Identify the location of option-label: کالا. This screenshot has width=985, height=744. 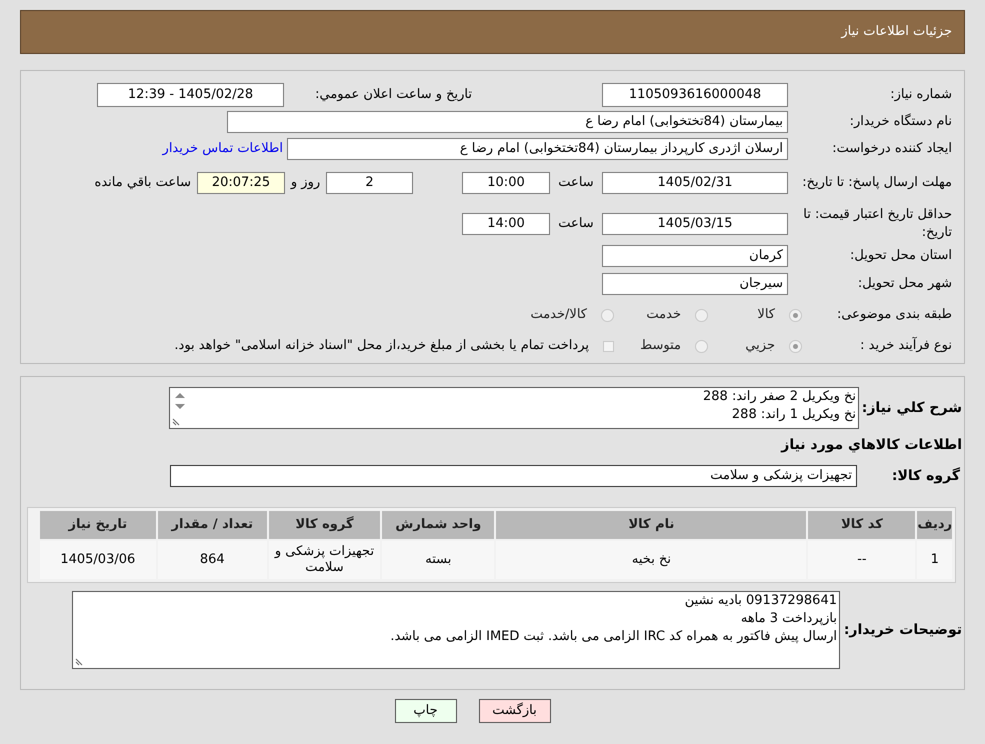
(766, 315).